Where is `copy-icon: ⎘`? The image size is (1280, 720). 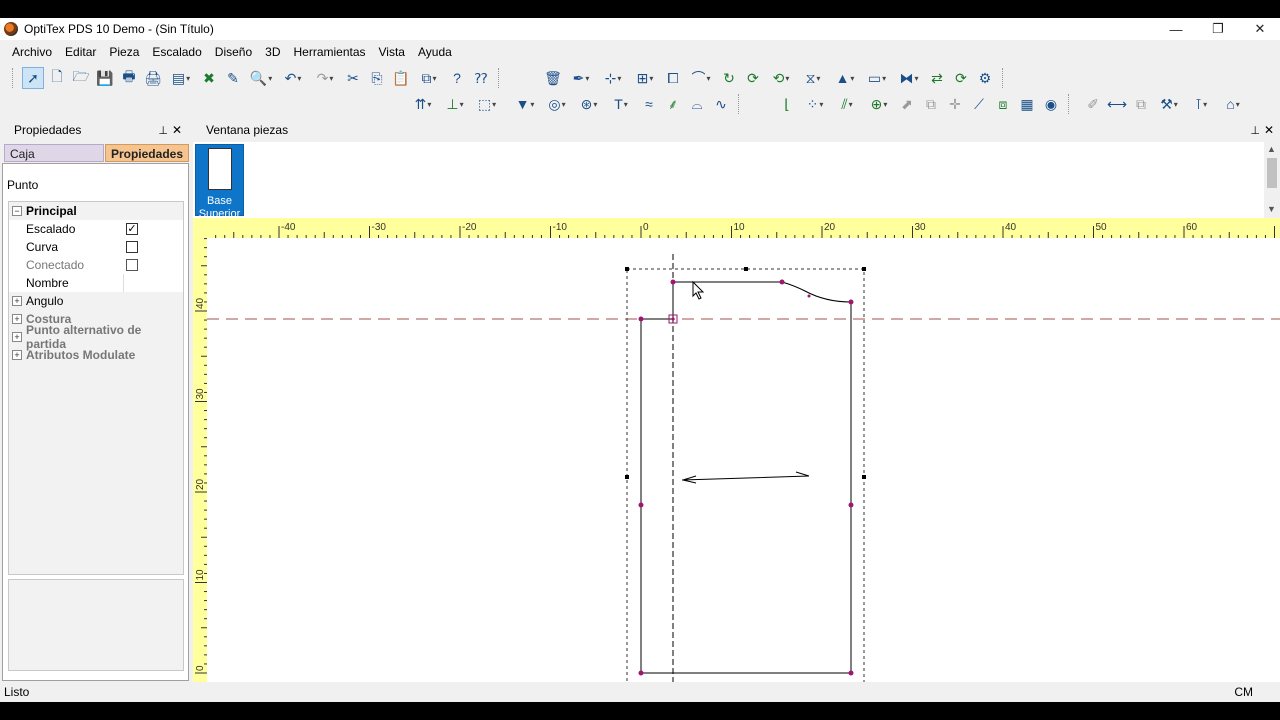
copy-icon: ⎘ is located at coordinates (377, 78).